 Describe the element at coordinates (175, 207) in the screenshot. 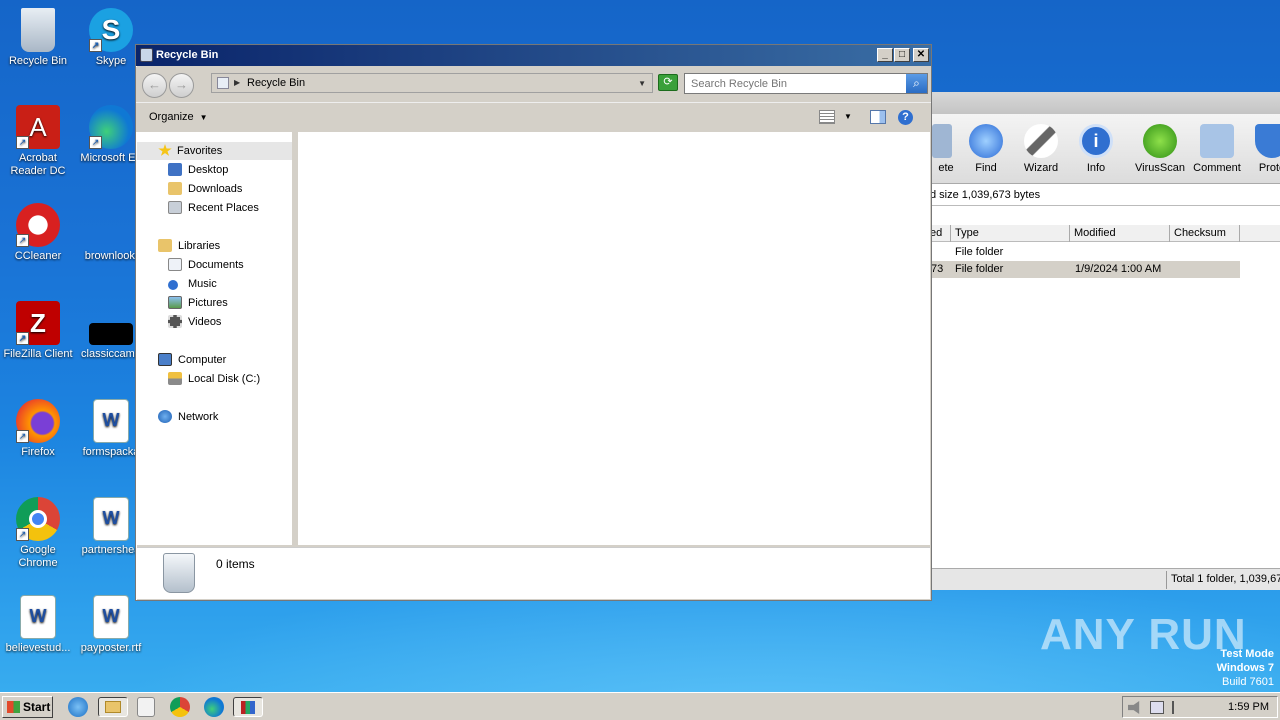

I see `recent-places-icon` at that location.